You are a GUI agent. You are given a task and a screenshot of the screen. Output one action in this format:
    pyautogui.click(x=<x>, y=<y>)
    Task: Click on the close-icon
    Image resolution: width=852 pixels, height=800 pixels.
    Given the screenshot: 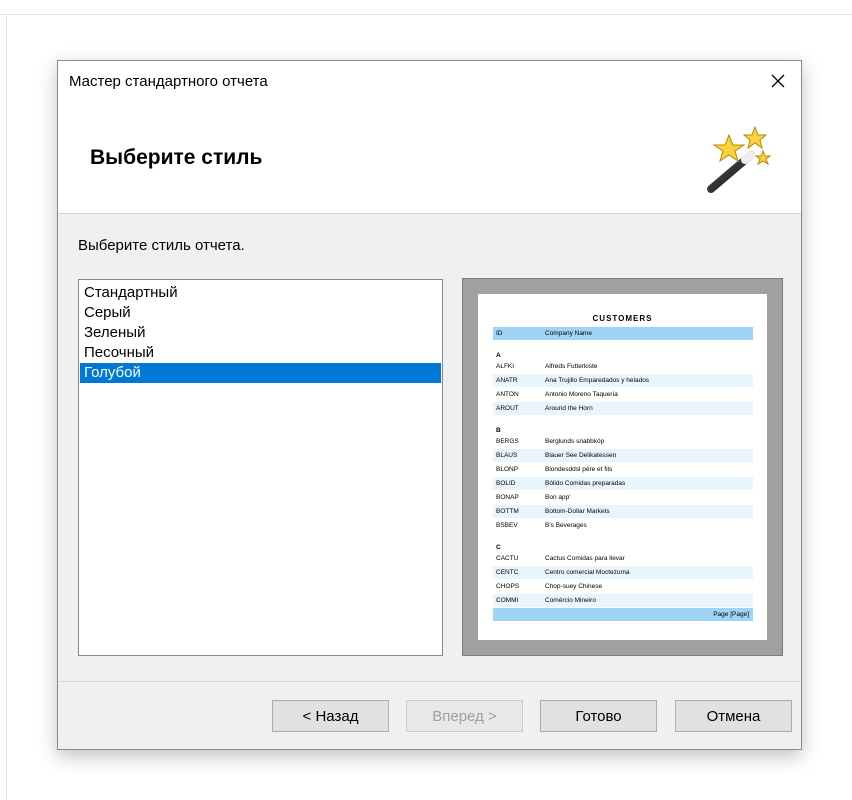 What is the action you would take?
    pyautogui.click(x=778, y=81)
    